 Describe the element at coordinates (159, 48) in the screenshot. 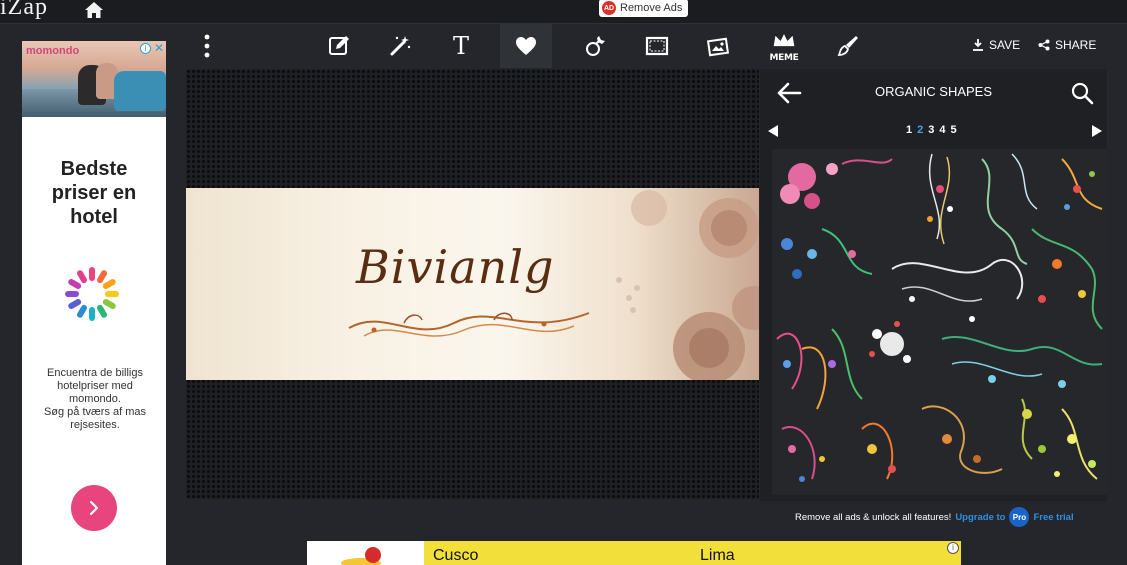

I see `ad-close-icon: ✕` at that location.